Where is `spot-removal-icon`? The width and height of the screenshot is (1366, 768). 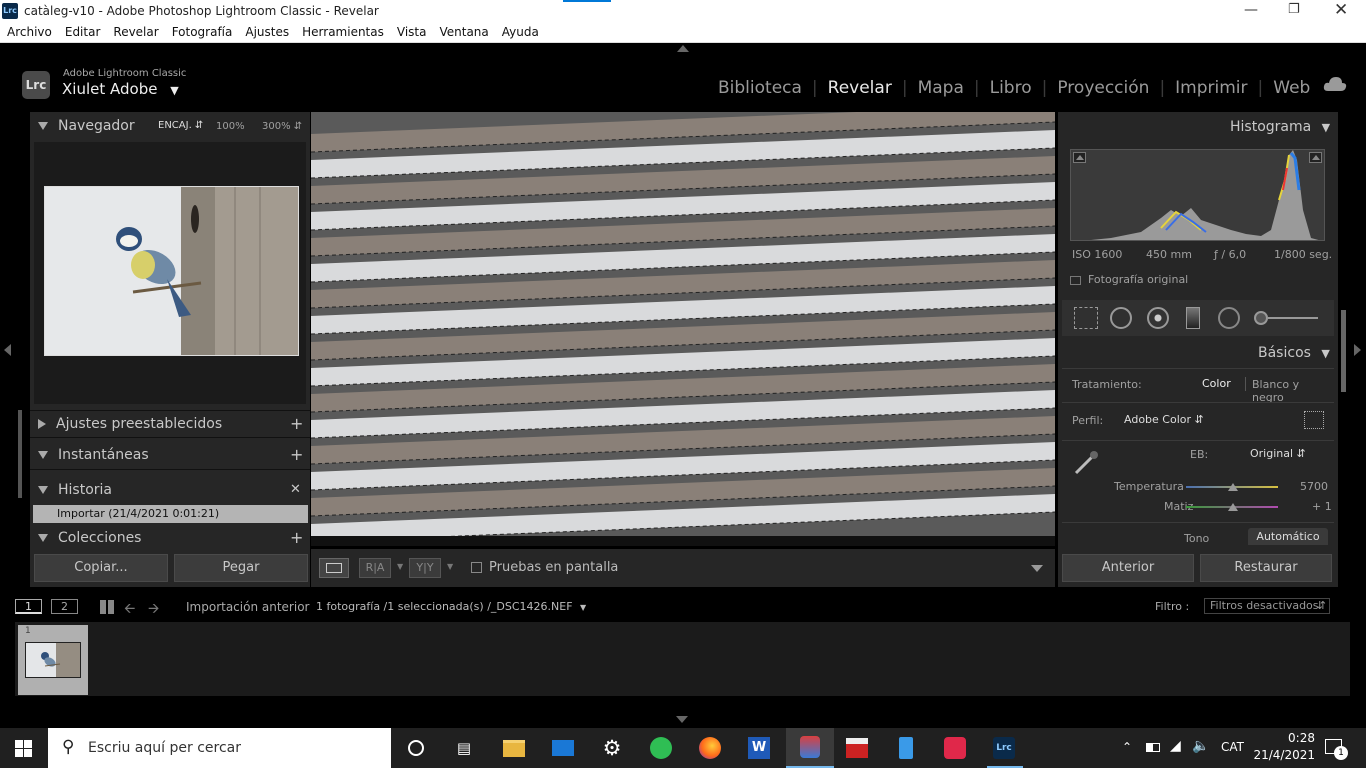
spot-removal-icon is located at coordinates (1121, 318).